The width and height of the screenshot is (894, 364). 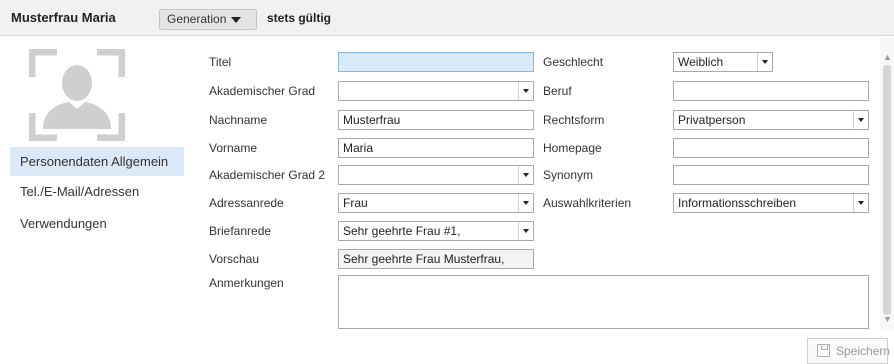 What do you see at coordinates (572, 148) in the screenshot?
I see `homepage-label: Homepage` at bounding box center [572, 148].